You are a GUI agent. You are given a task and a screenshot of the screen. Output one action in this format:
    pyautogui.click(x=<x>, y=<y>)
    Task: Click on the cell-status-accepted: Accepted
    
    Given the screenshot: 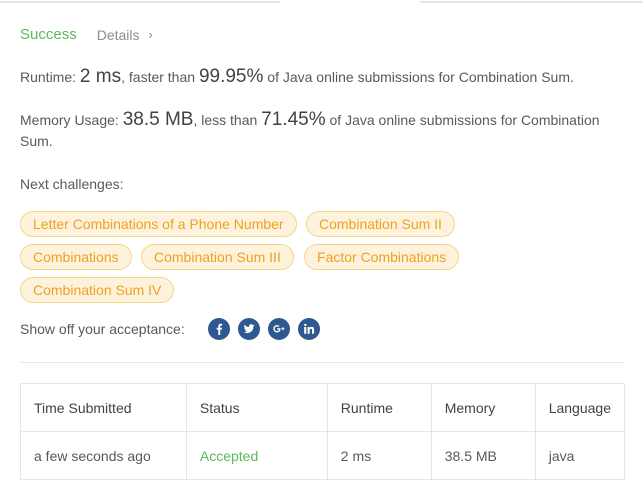 What is the action you would take?
    pyautogui.click(x=256, y=455)
    